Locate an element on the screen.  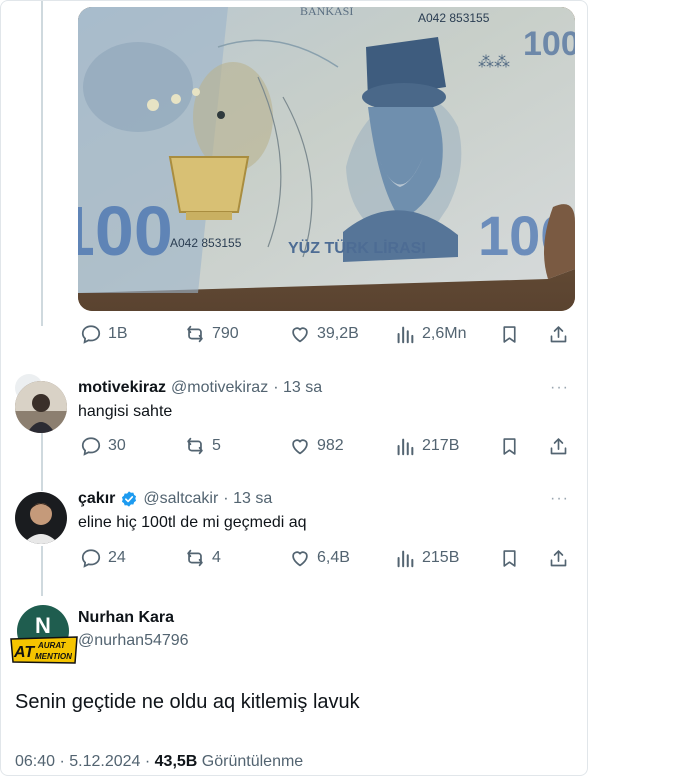
views-count: 215B is located at coordinates (441, 557).